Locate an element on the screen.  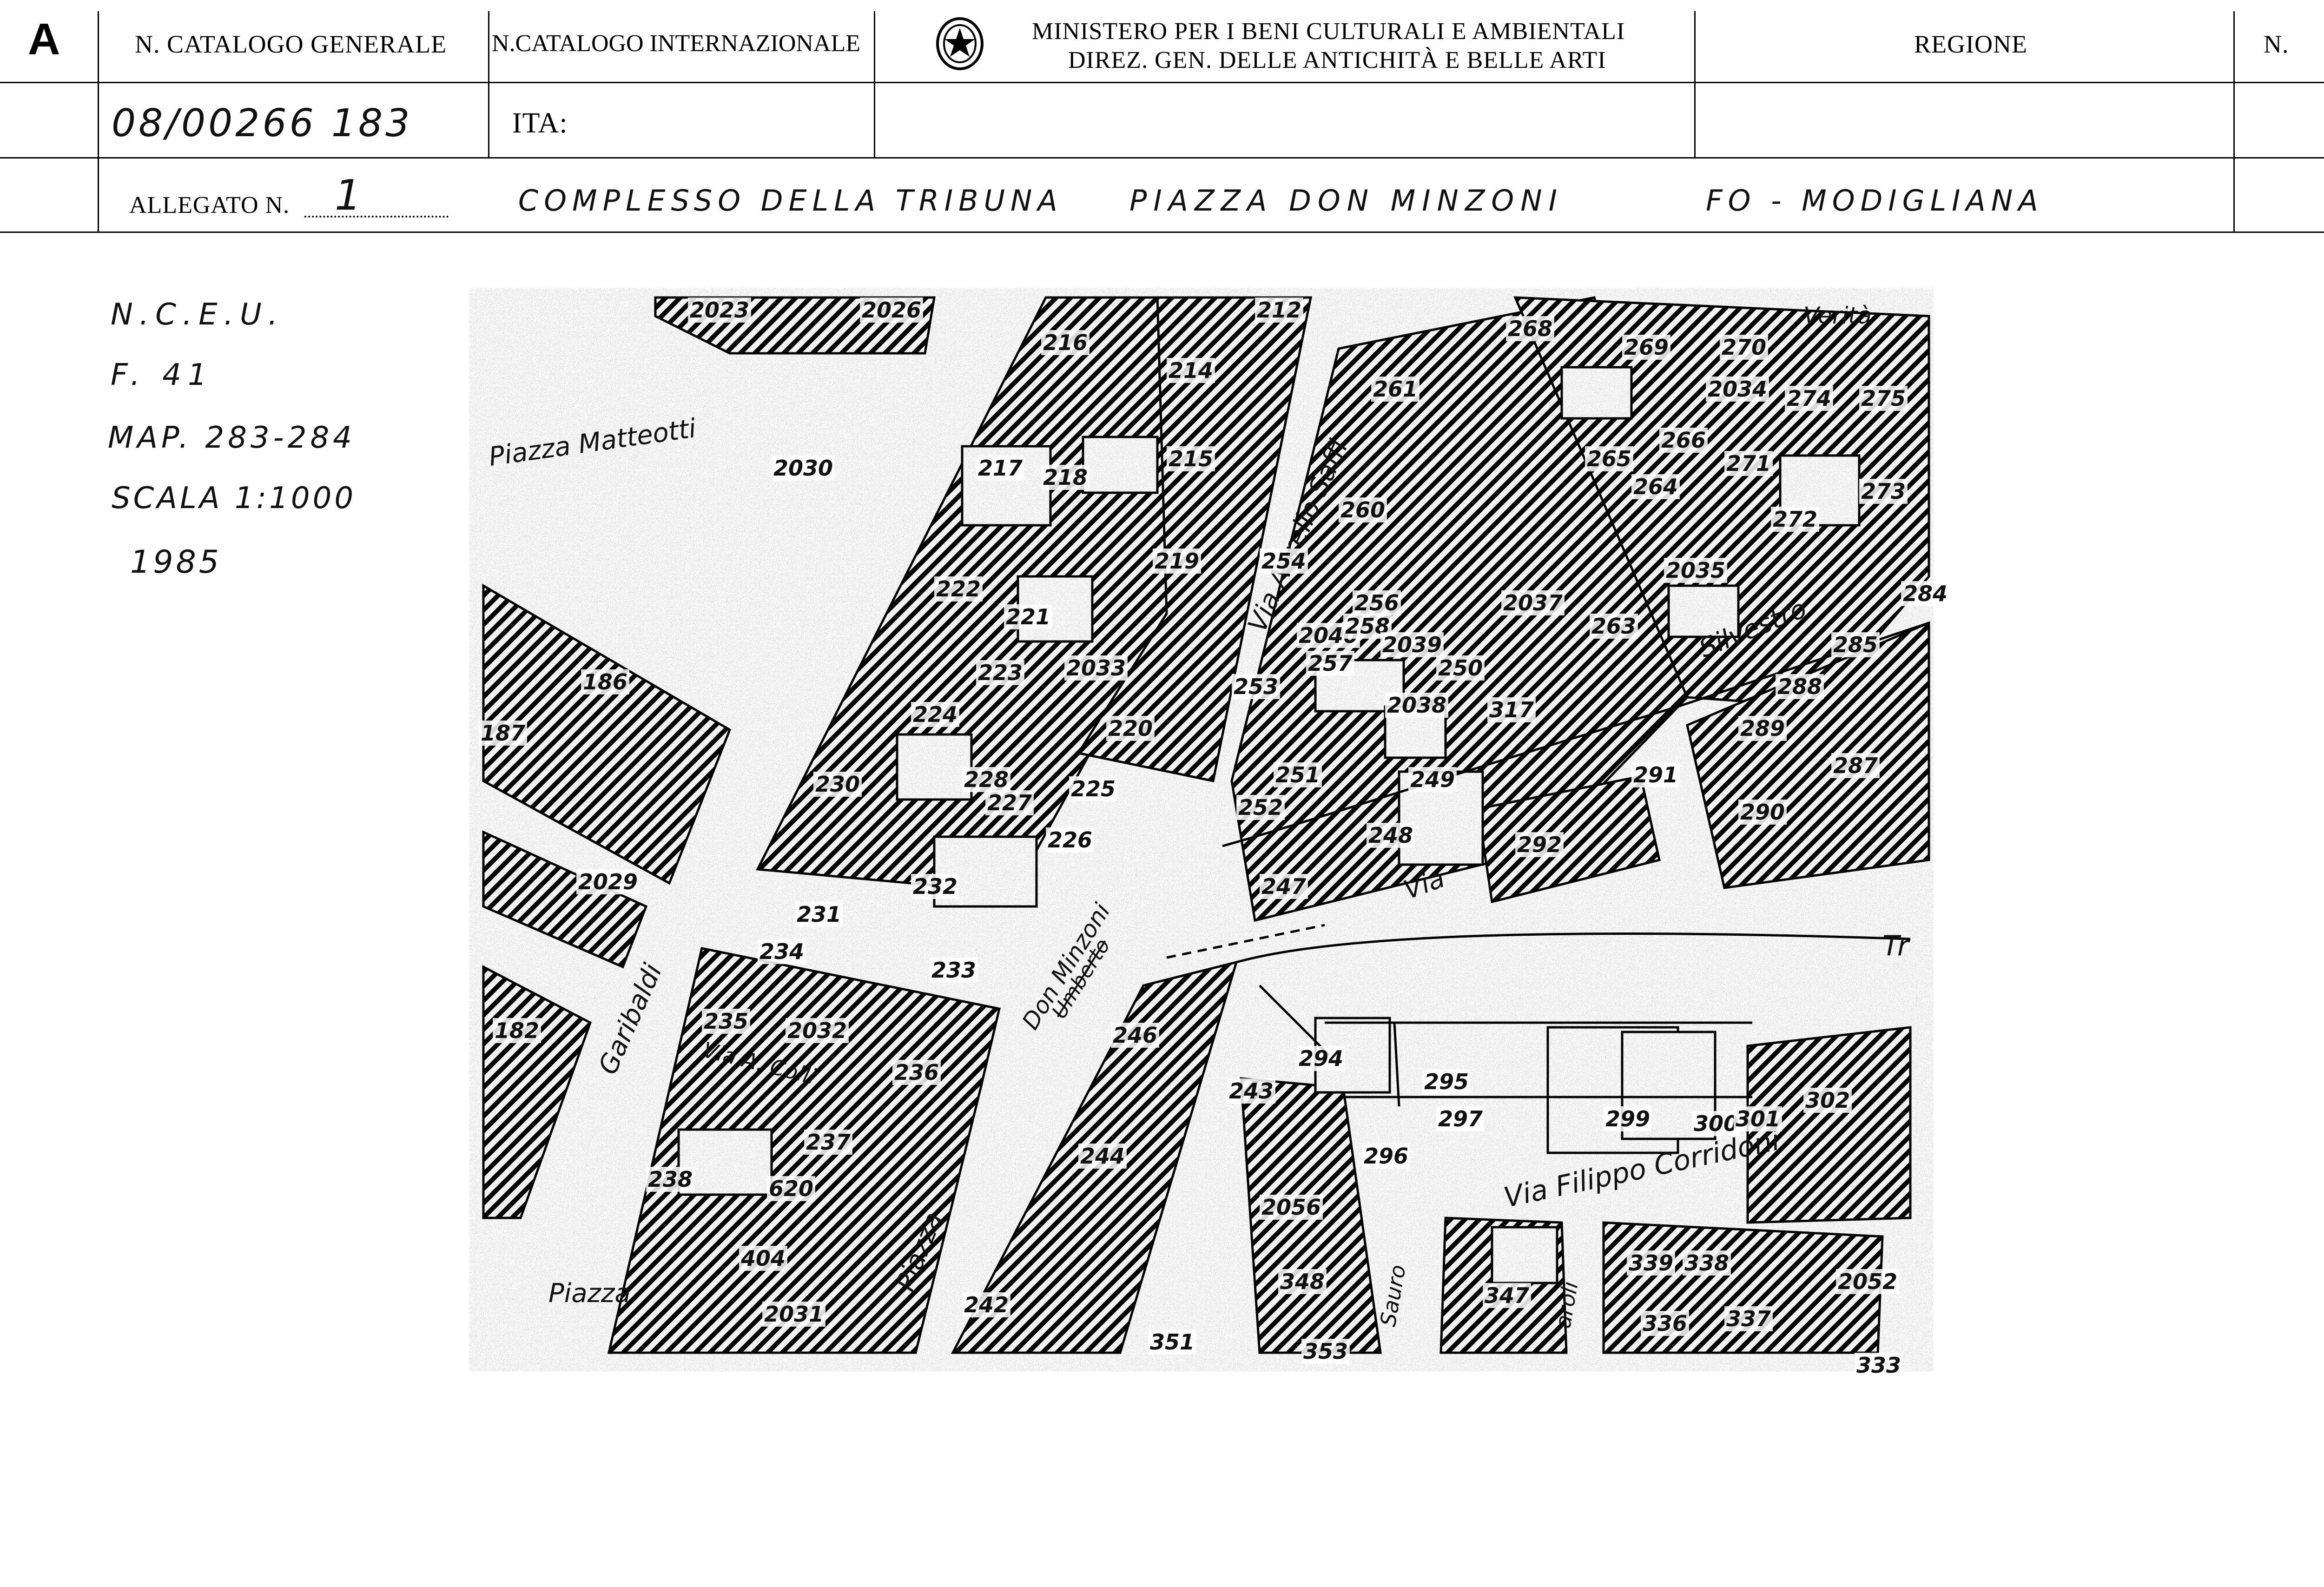
catalogo-generale-header: N. CATALOGO GENERALE is located at coordinates (291, 44).